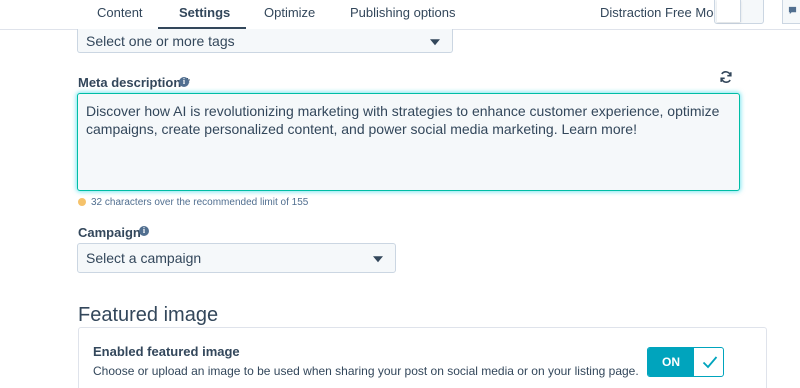 The width and height of the screenshot is (800, 388). I want to click on tab-settings: Settings, so click(204, 12).